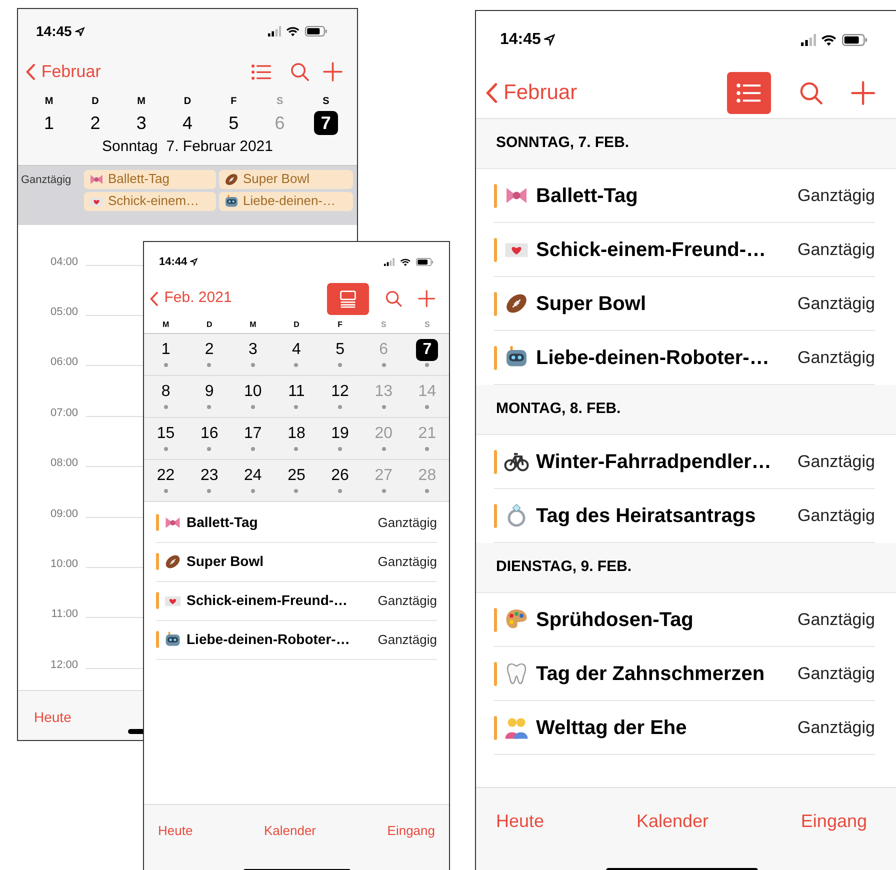  I want to click on hour-label: 08:00, so click(63, 463).